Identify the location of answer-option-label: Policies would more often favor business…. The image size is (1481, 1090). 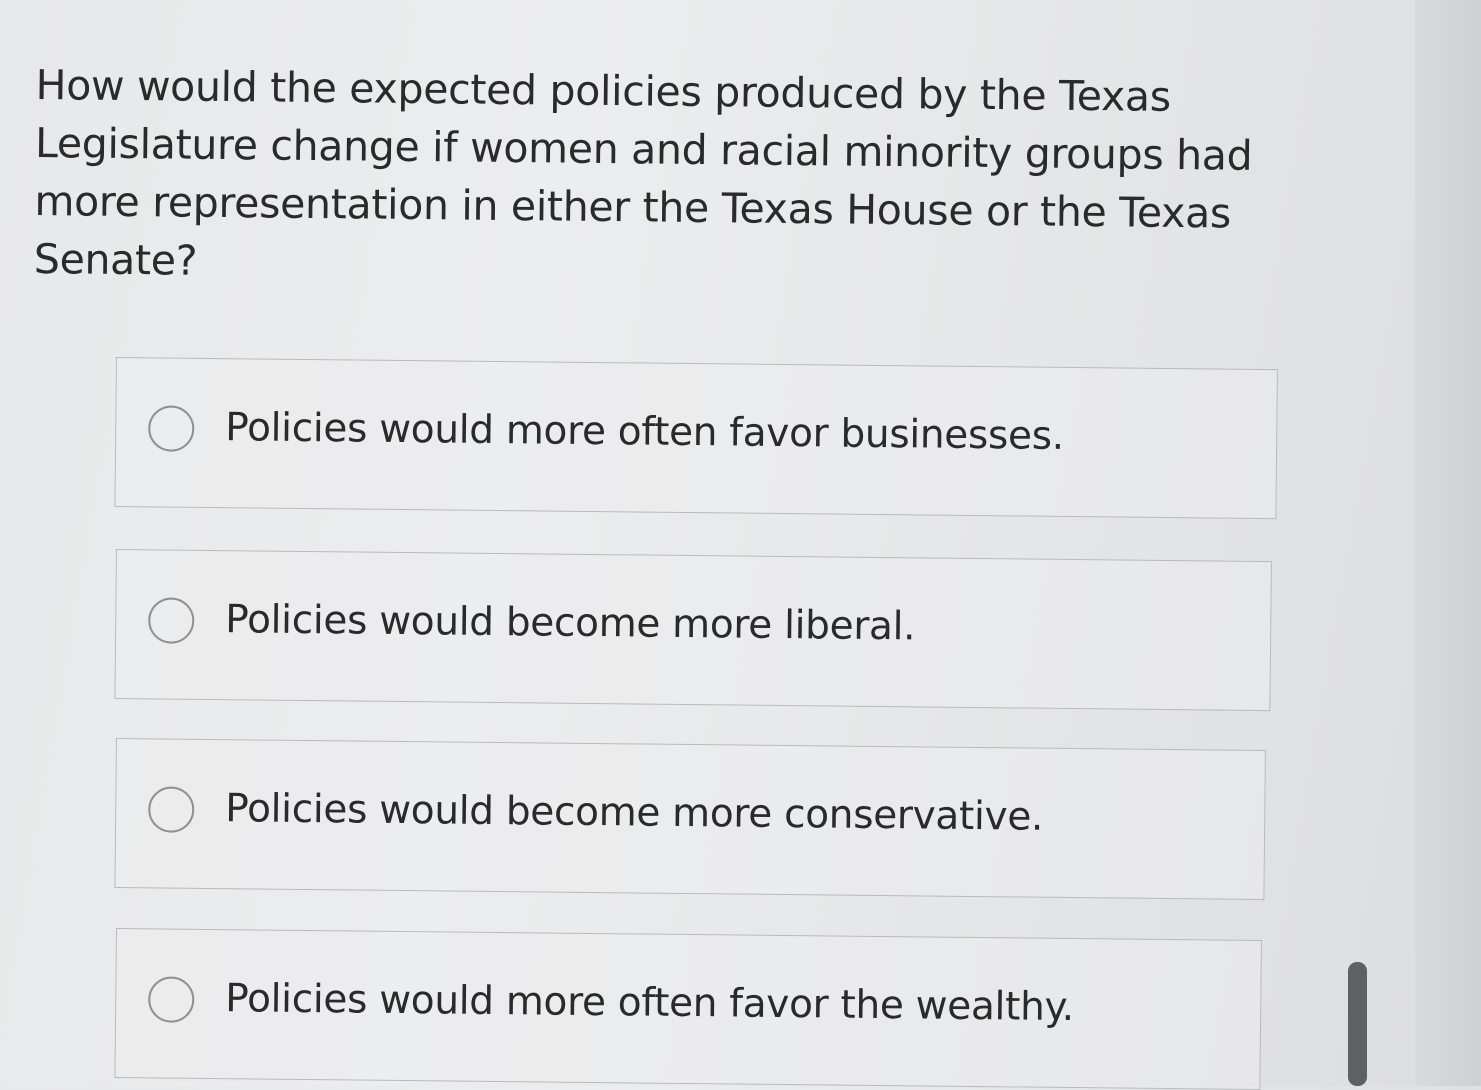
(645, 432).